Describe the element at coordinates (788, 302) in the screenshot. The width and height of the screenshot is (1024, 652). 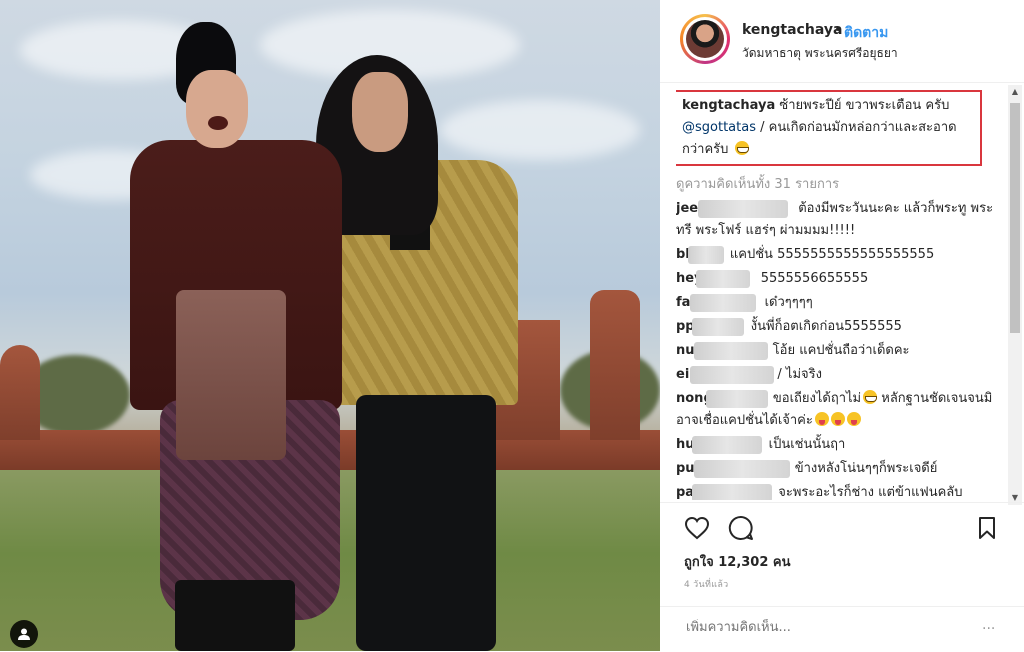
I see `comment-text: เด๋วๆๆๆๆ` at that location.